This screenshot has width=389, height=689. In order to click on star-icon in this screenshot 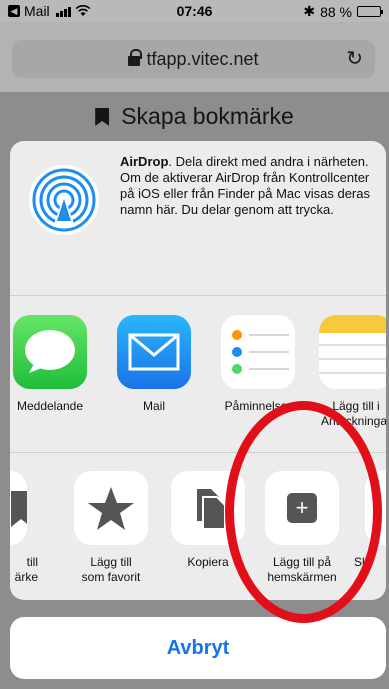, I will do `click(111, 508)`.